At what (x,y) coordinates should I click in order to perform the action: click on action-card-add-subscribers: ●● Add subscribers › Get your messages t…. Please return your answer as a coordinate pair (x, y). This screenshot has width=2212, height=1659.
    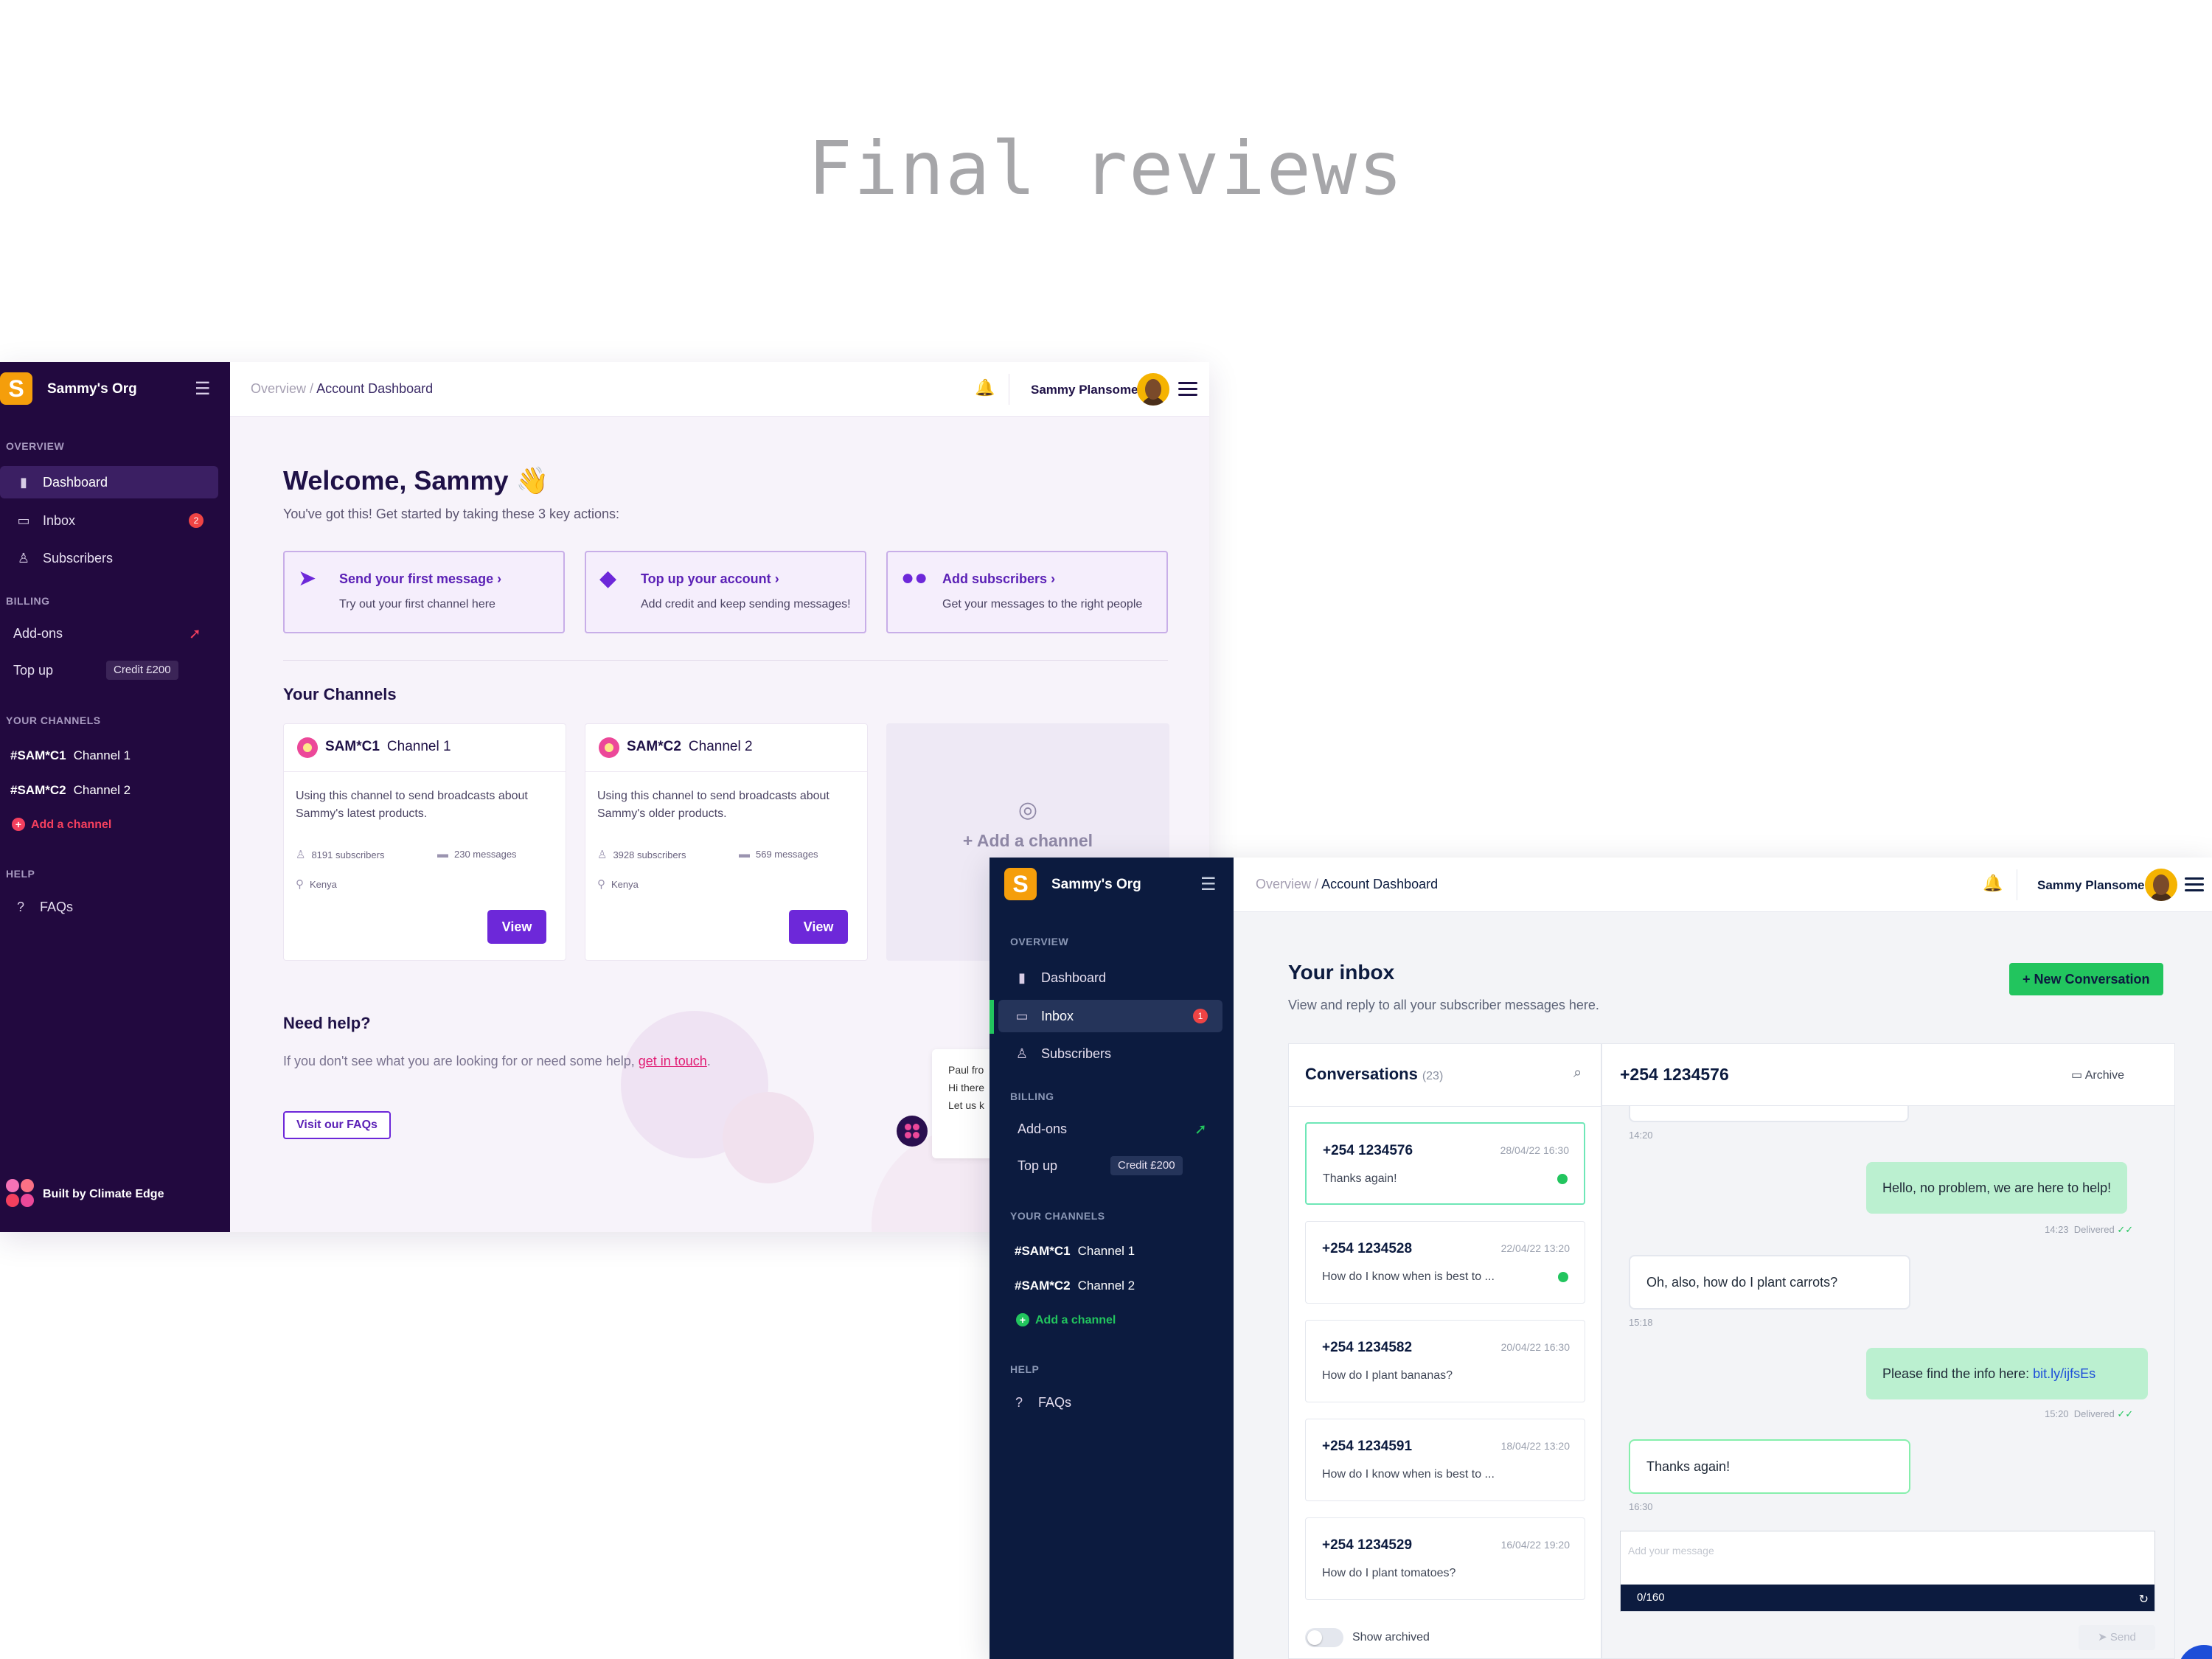
    Looking at the image, I should click on (1027, 592).